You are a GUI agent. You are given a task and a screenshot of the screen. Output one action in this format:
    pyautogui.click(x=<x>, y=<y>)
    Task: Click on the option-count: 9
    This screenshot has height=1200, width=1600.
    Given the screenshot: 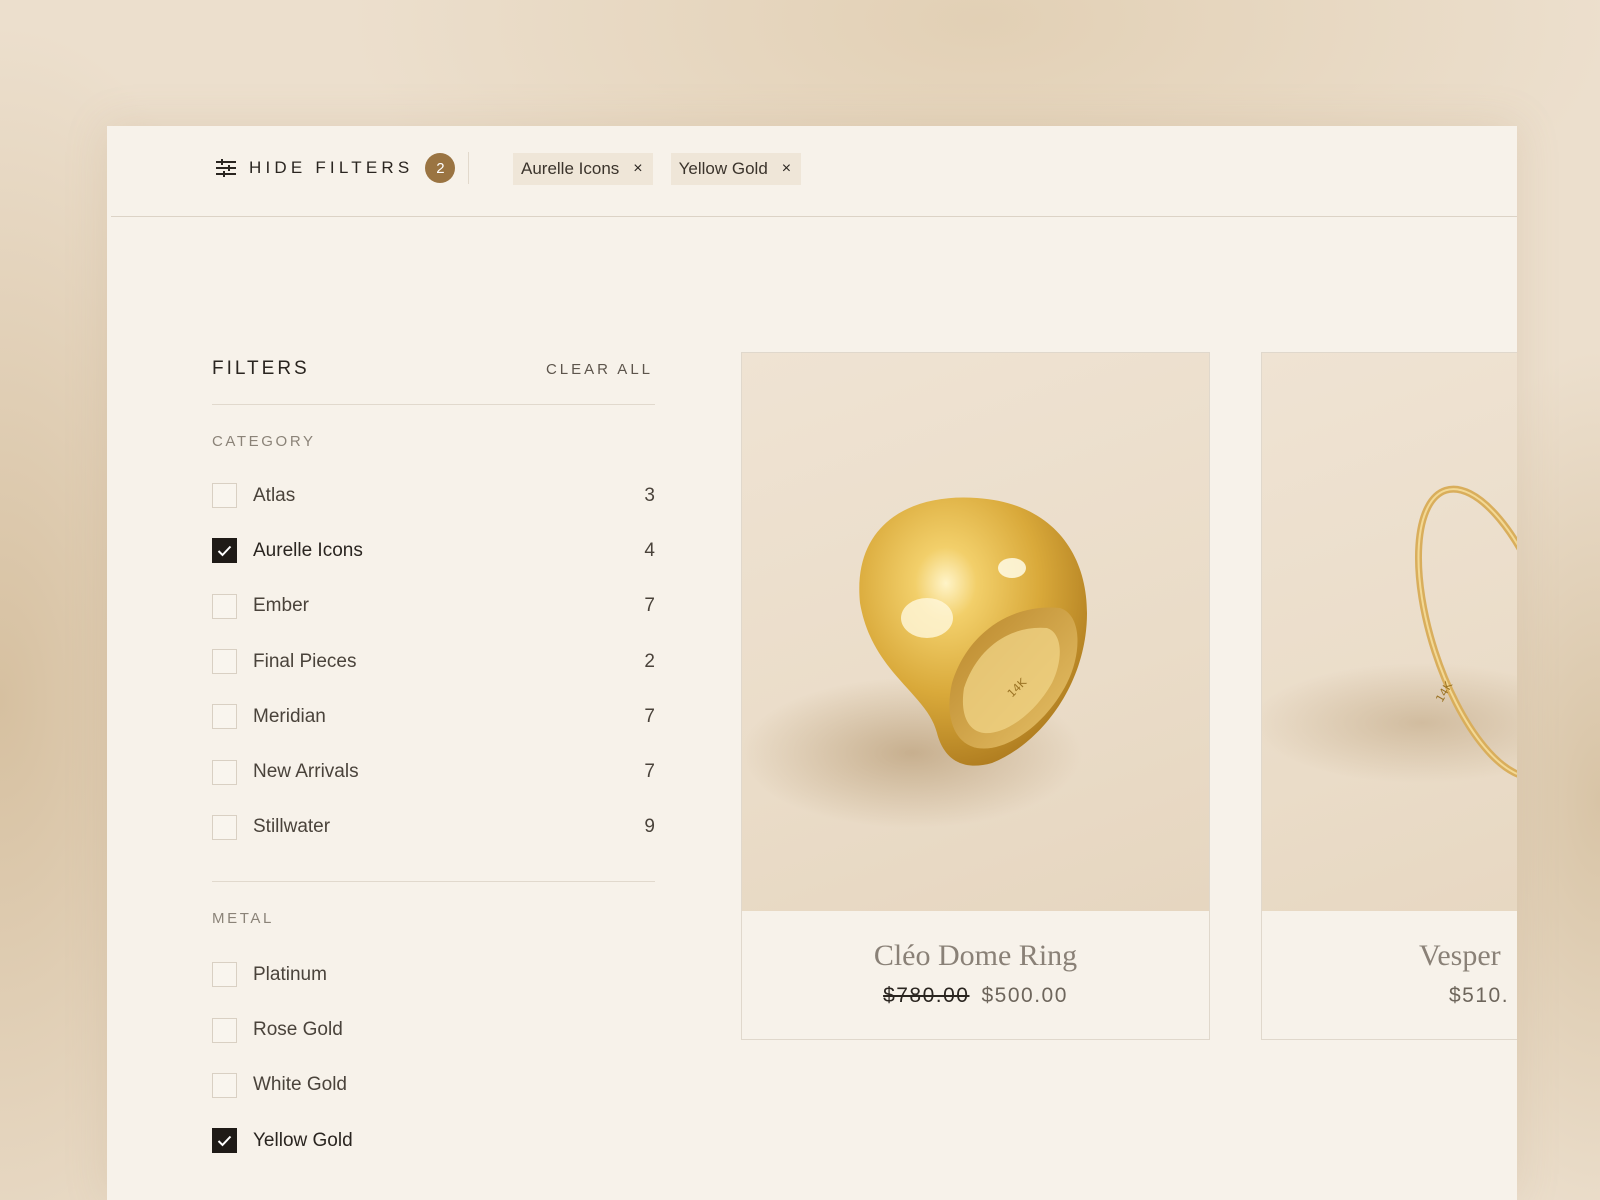 What is the action you would take?
    pyautogui.click(x=649, y=827)
    